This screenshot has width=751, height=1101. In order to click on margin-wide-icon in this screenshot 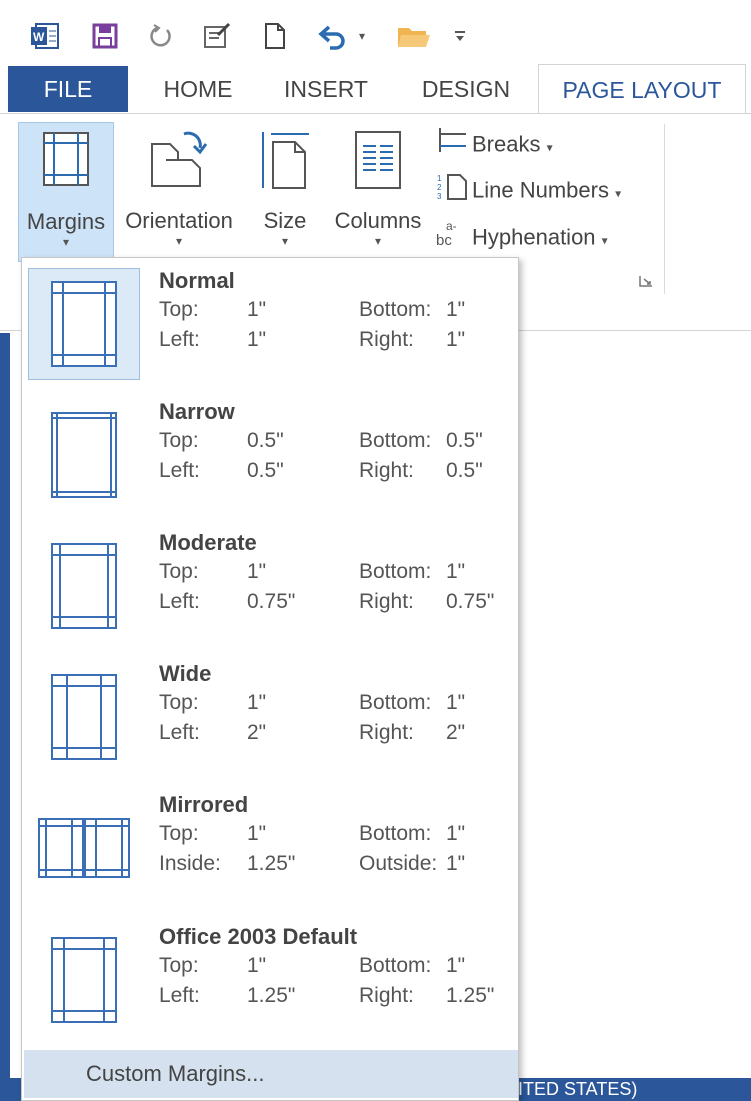, I will do `click(84, 717)`.